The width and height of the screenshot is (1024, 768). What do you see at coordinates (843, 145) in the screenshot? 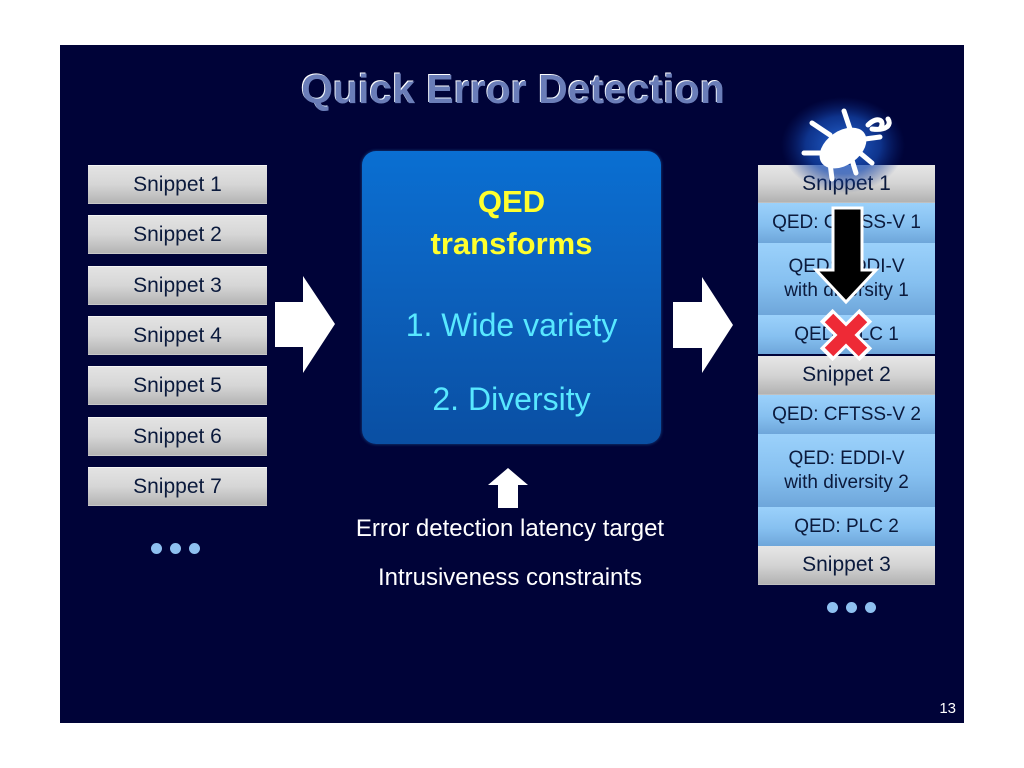
I see `bug-icon` at bounding box center [843, 145].